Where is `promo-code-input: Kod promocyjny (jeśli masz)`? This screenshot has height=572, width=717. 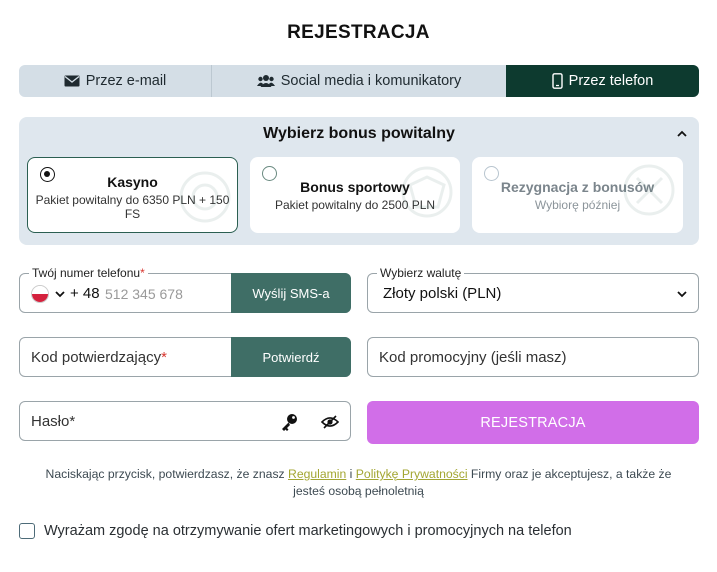
promo-code-input: Kod promocyjny (jeśli masz) is located at coordinates (473, 357).